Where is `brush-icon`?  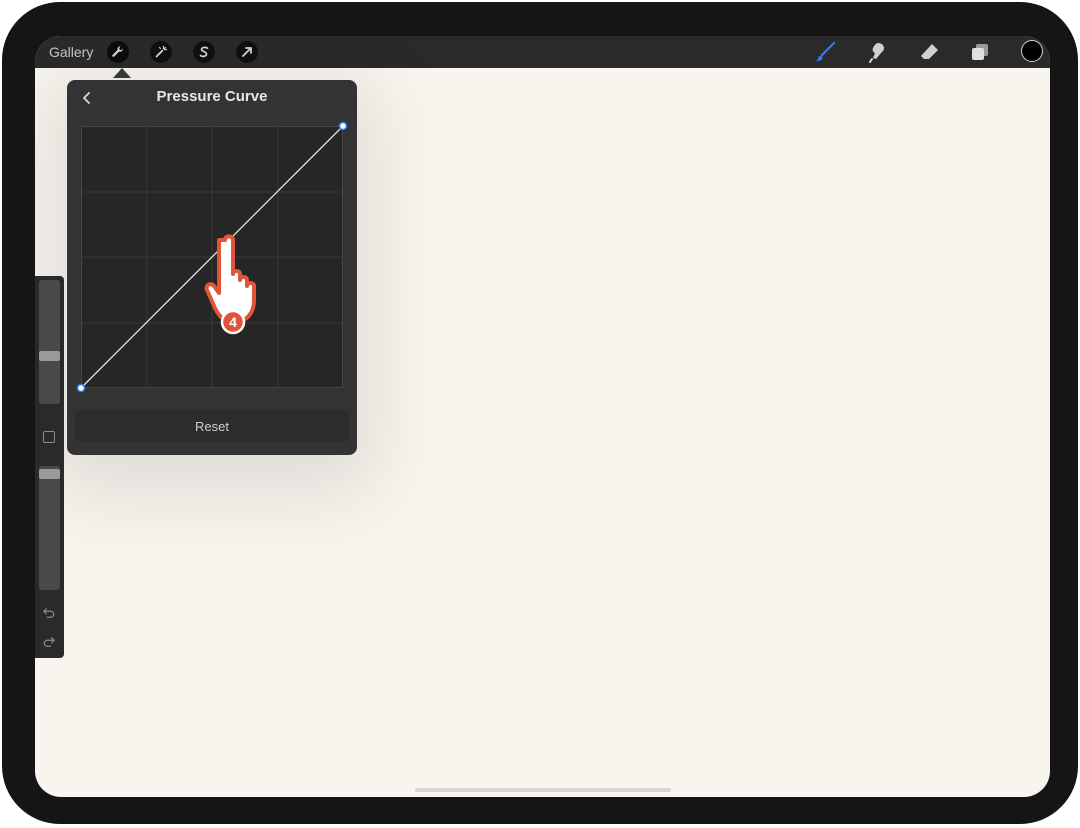 brush-icon is located at coordinates (826, 51).